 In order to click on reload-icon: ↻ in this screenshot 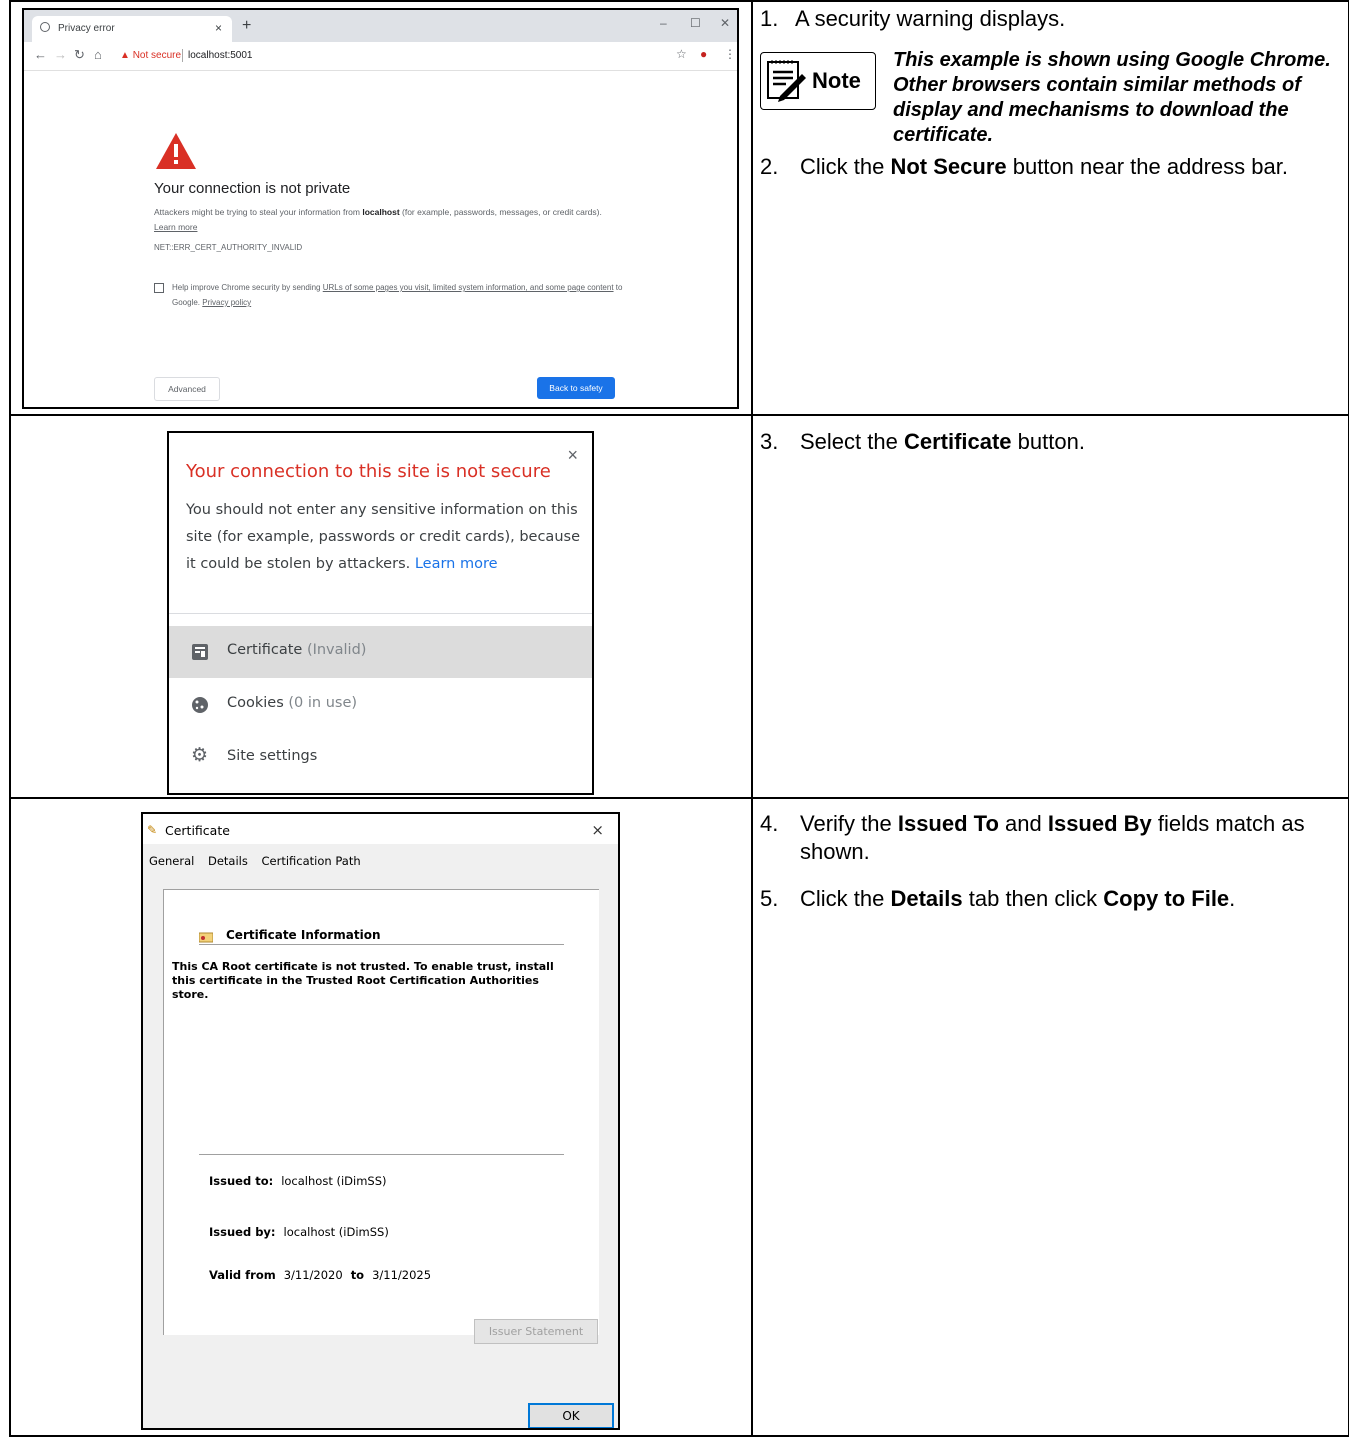, I will do `click(79, 55)`.